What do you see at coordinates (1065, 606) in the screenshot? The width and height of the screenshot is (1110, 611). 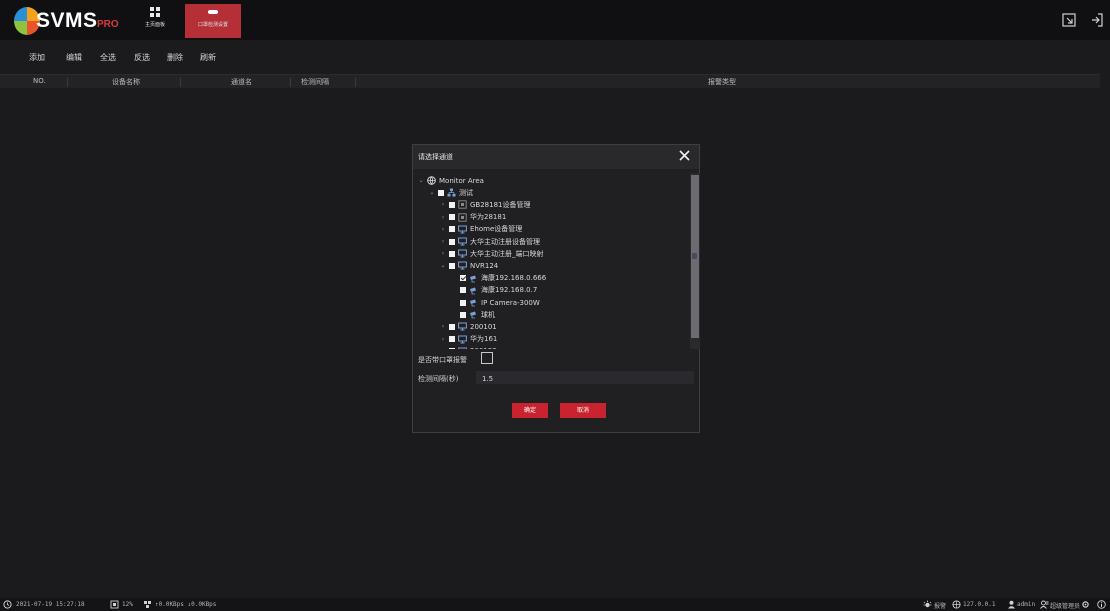 I see `status-role: 超级管理员` at bounding box center [1065, 606].